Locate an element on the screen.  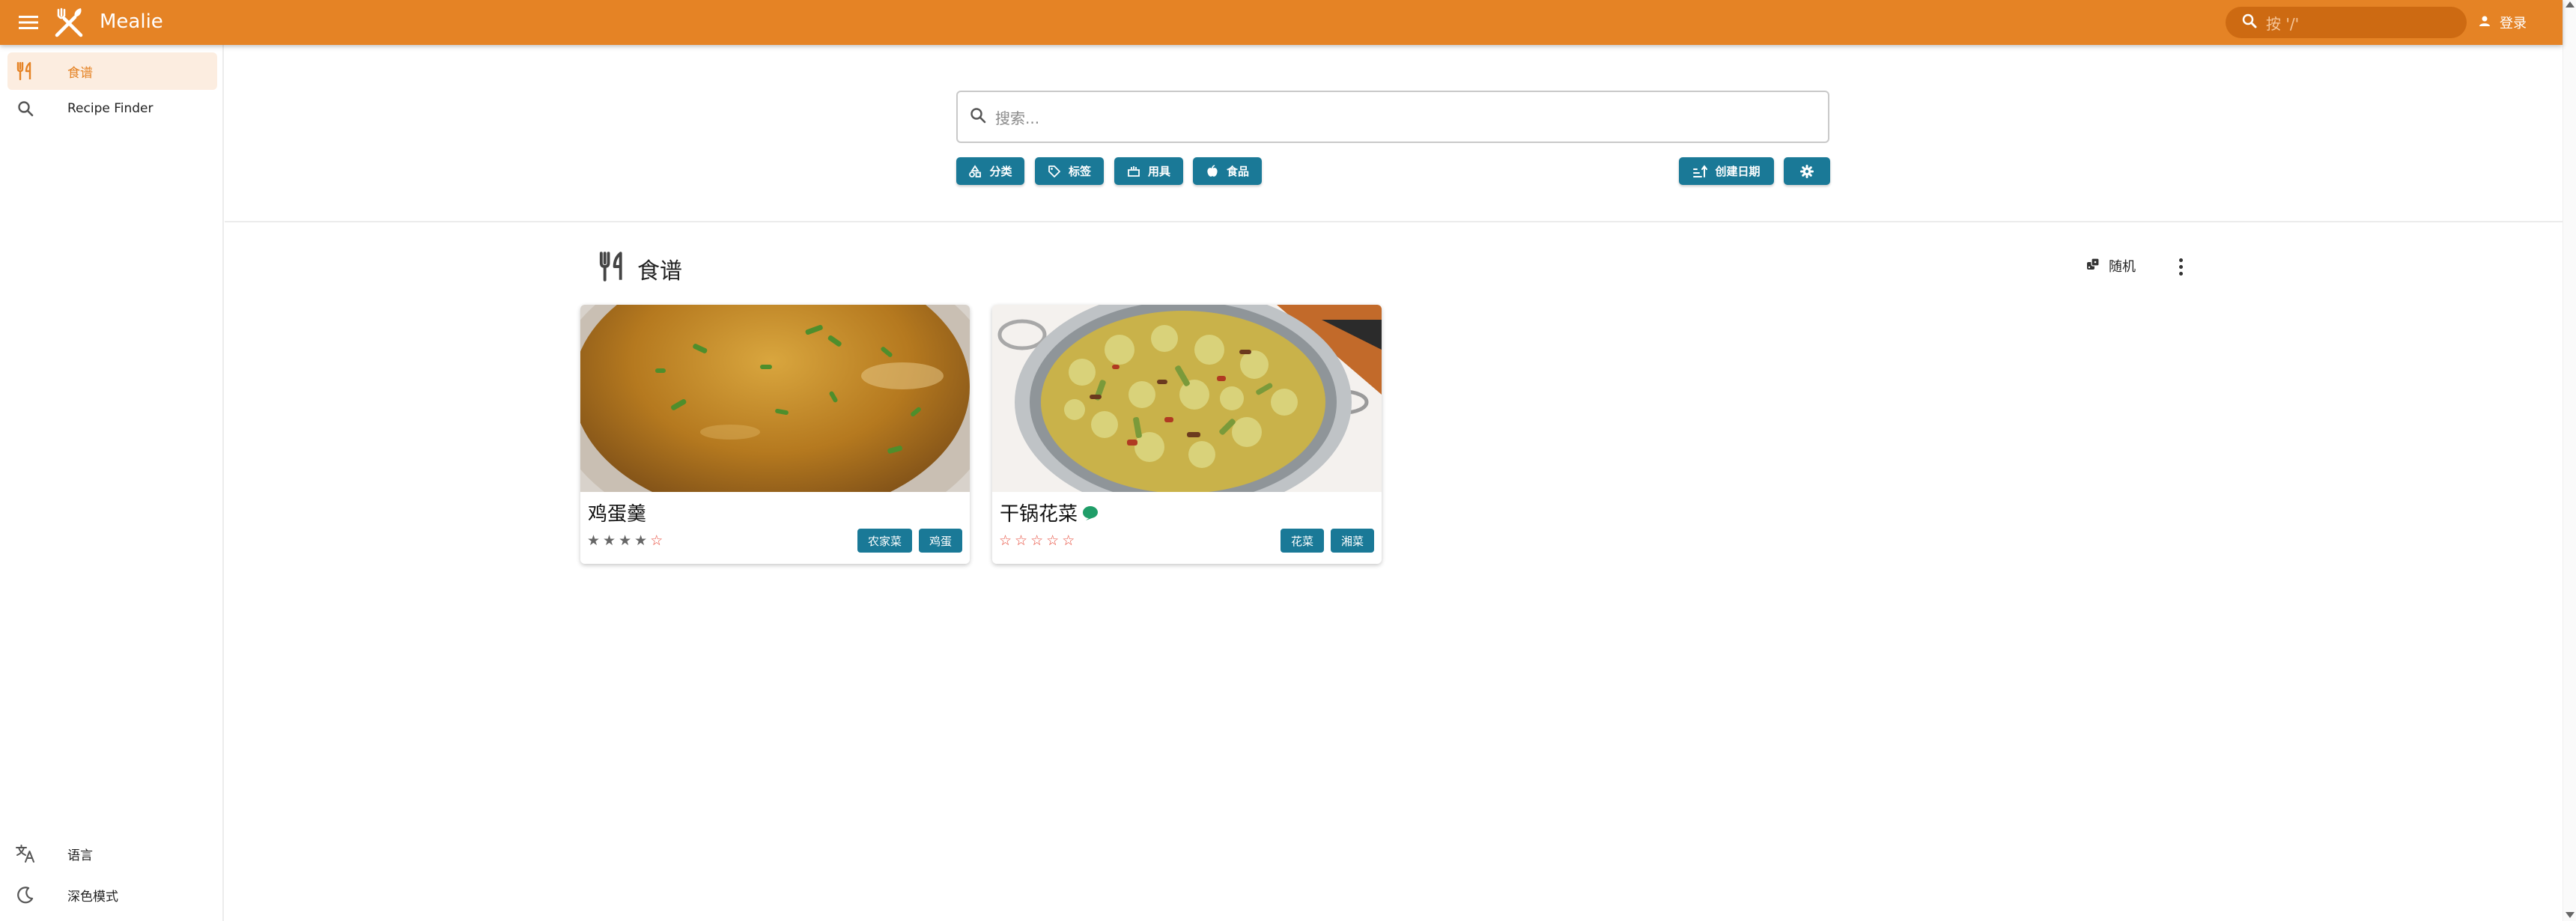
mealie-logo-icon is located at coordinates (68, 23).